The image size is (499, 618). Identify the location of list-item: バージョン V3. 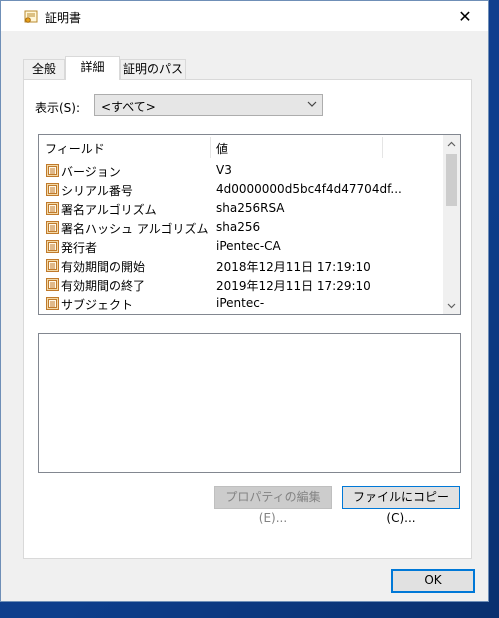
(241, 170).